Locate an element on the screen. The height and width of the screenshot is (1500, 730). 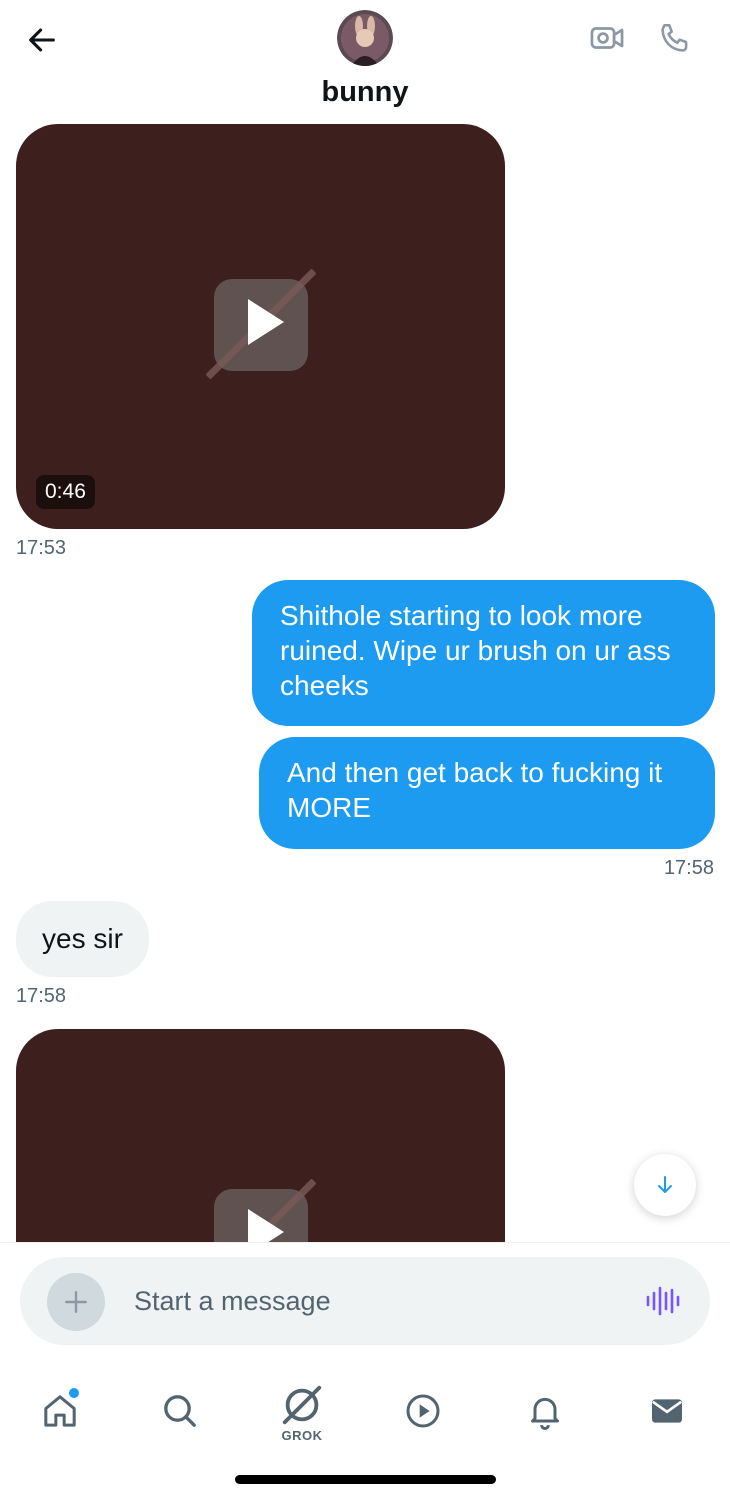
message-composer is located at coordinates (365, 1301).